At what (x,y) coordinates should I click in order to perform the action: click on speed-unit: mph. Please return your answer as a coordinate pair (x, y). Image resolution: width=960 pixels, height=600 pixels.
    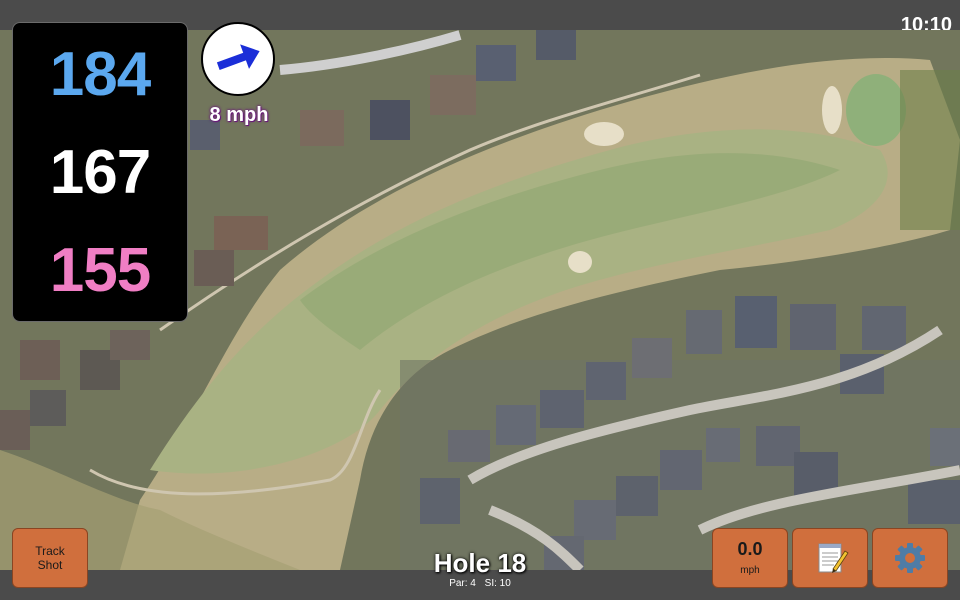
    Looking at the image, I should click on (750, 570).